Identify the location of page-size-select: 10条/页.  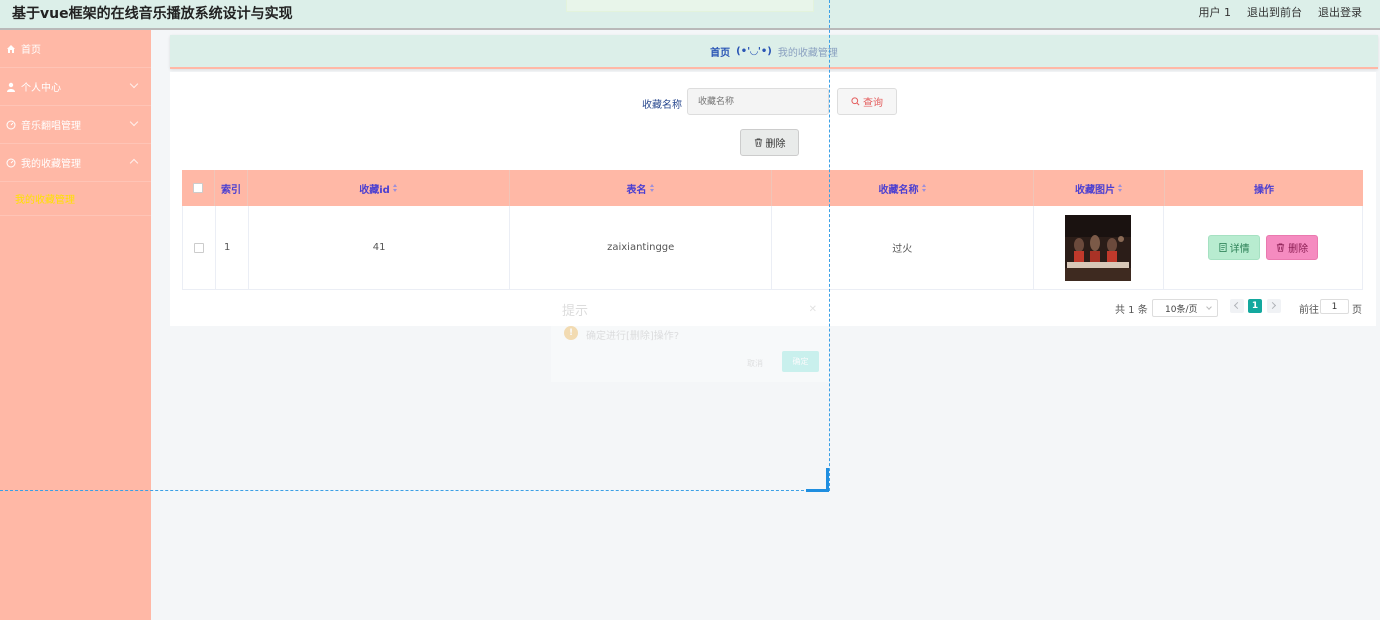
(1185, 308).